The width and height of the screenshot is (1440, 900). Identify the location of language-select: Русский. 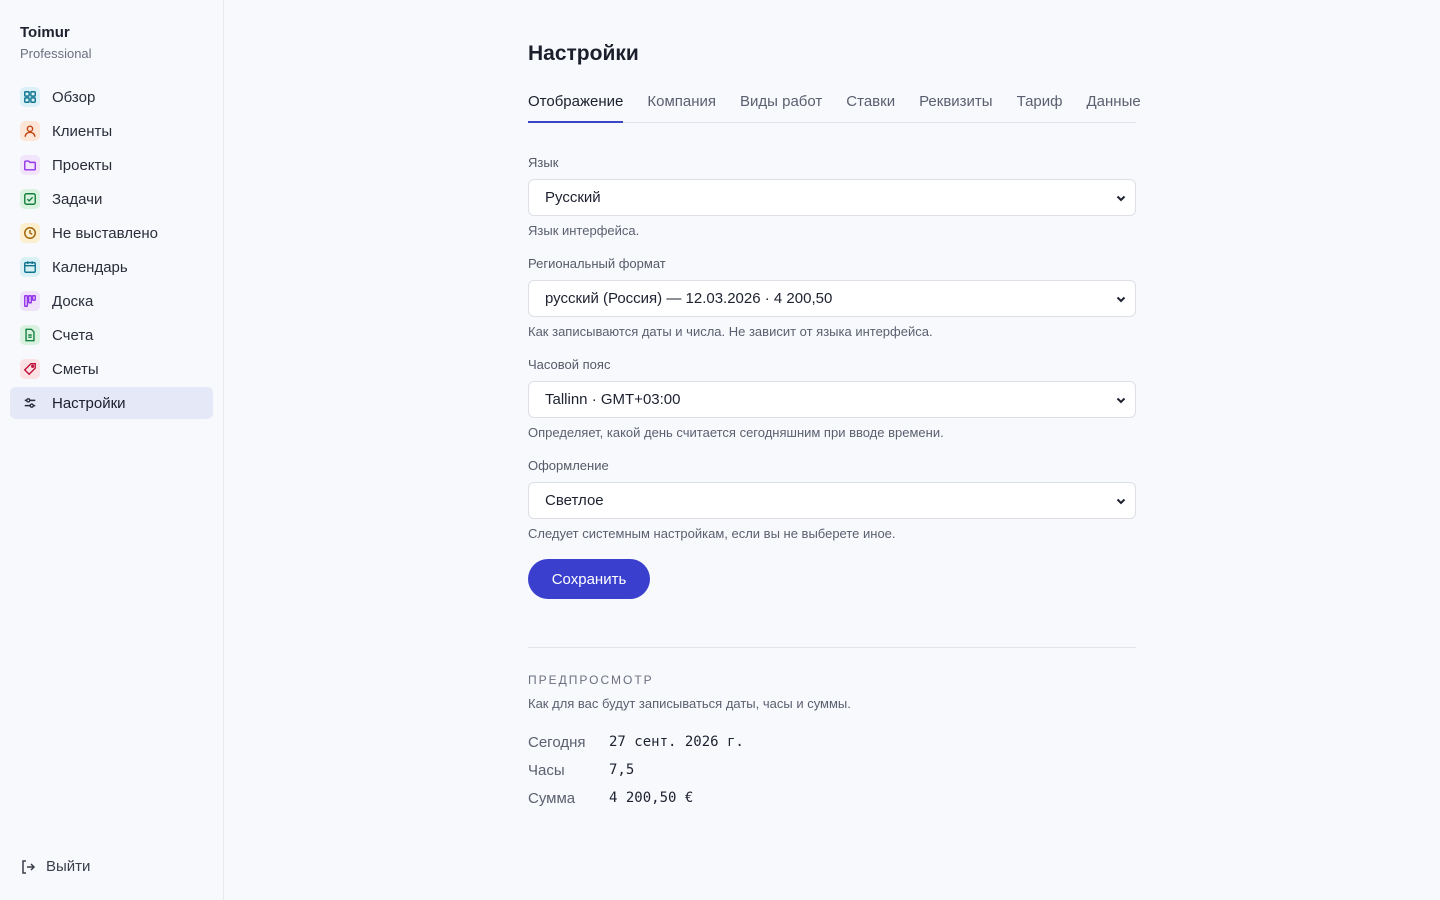
(832, 197).